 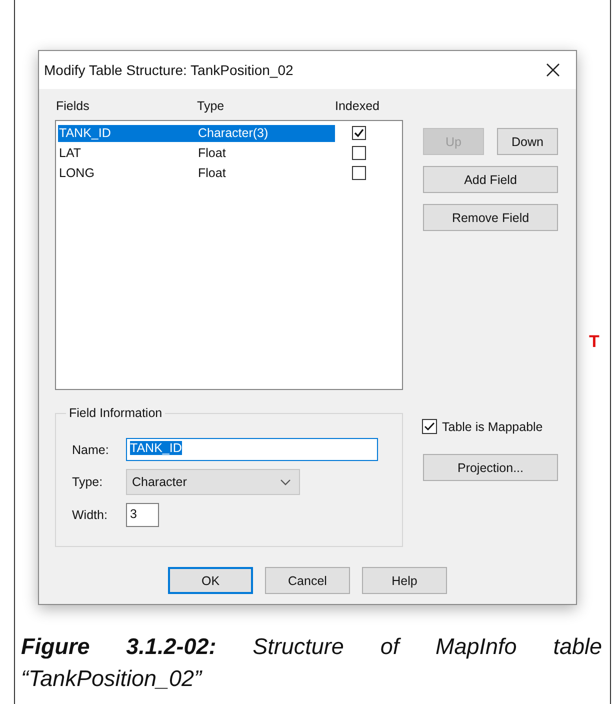 What do you see at coordinates (307, 580) in the screenshot?
I see `dialog-button: Cancel` at bounding box center [307, 580].